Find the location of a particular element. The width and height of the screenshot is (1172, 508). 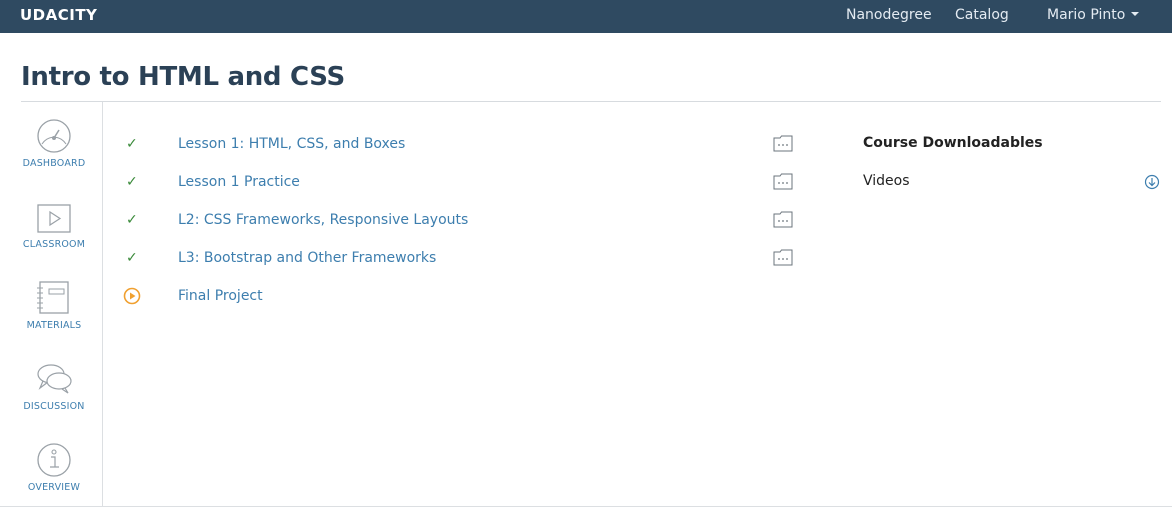

top-navbar: UDACITY Nanodegree Catalog Mario Pinto is located at coordinates (586, 16).